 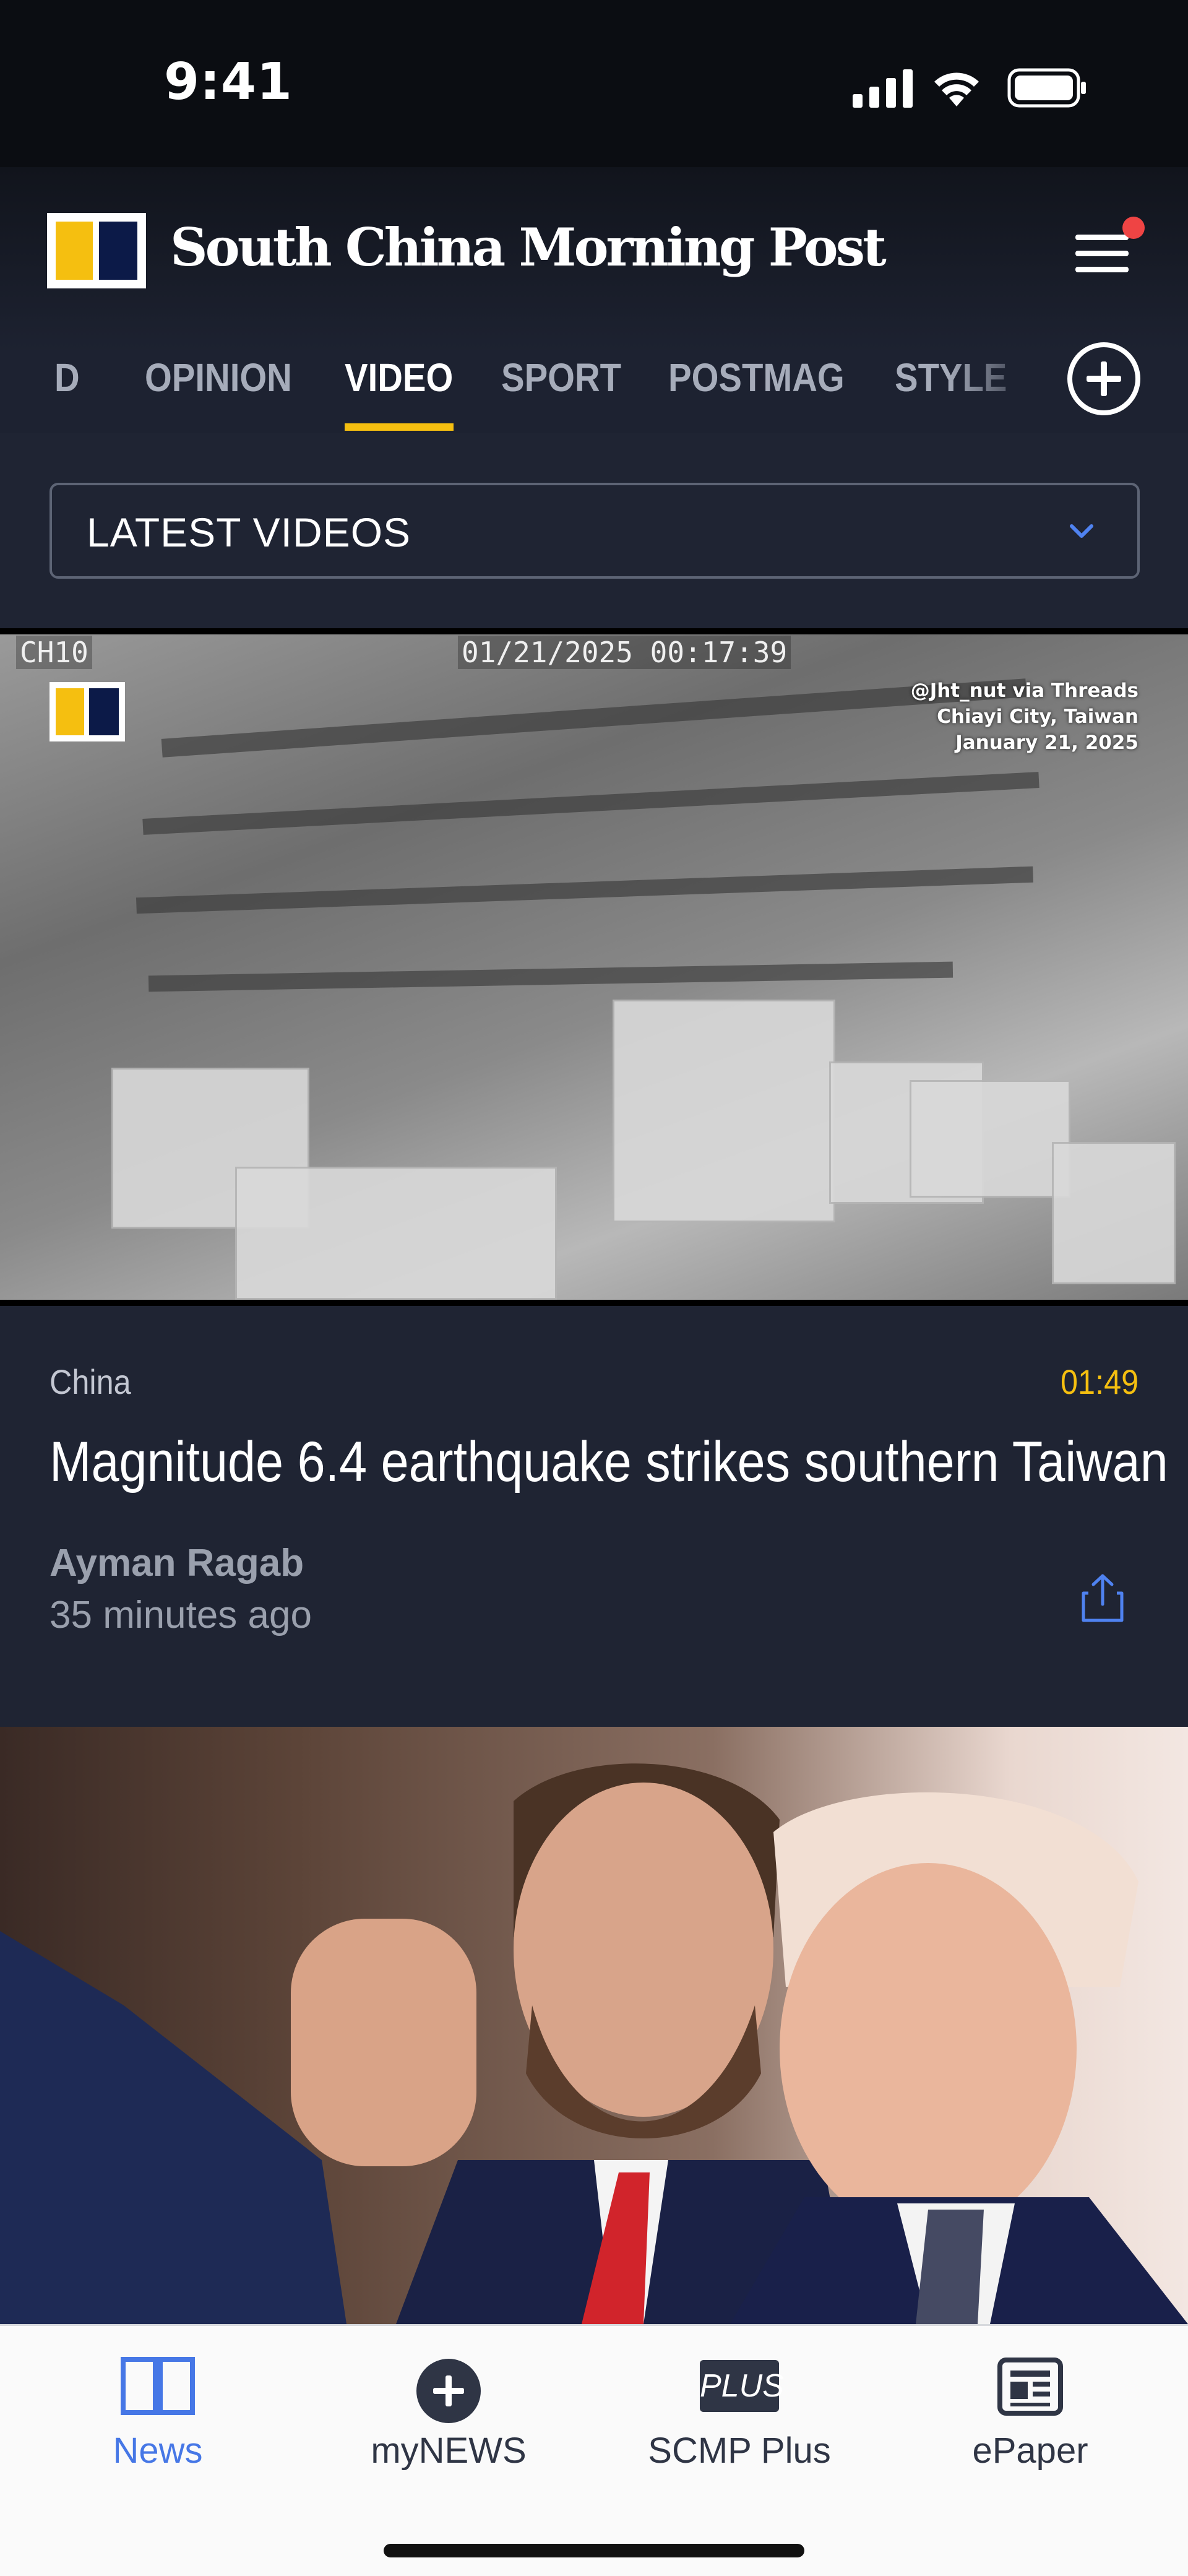 What do you see at coordinates (399, 393) in the screenshot?
I see `tab-video: VIDEO` at bounding box center [399, 393].